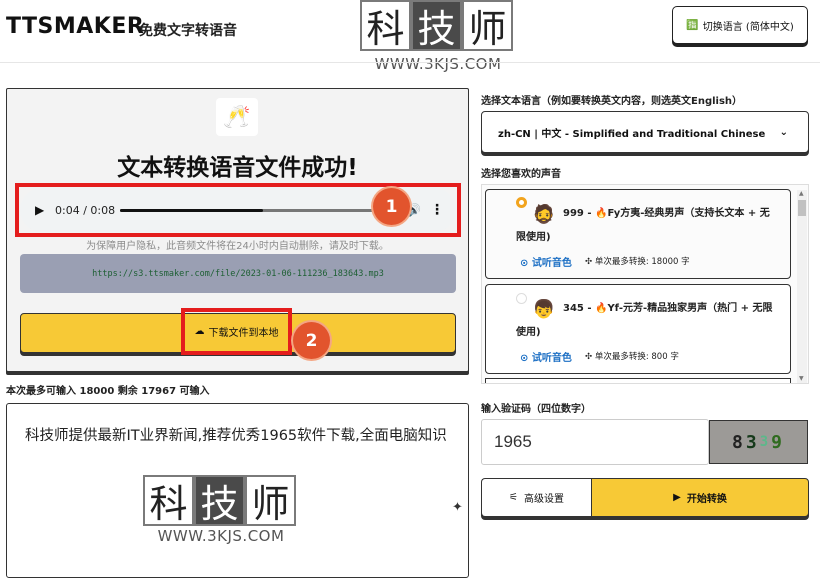 This screenshot has width=820, height=578. I want to click on success-title: 文本转换语音文件成功!, so click(237, 168).